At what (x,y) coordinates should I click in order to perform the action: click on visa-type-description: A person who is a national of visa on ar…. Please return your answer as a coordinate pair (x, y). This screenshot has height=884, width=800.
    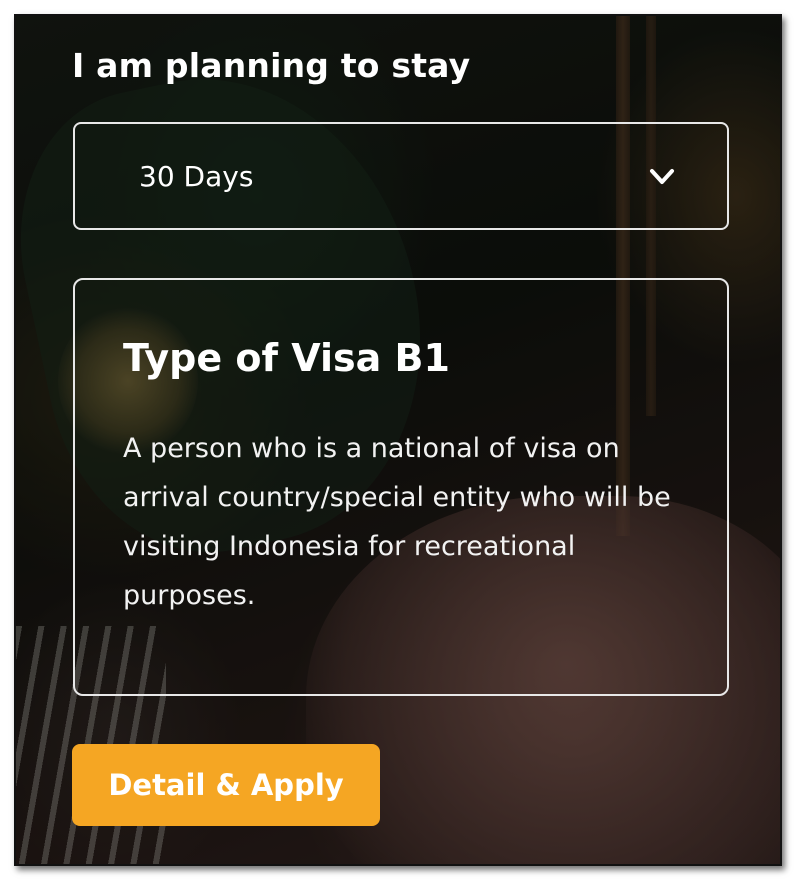
    Looking at the image, I should click on (397, 522).